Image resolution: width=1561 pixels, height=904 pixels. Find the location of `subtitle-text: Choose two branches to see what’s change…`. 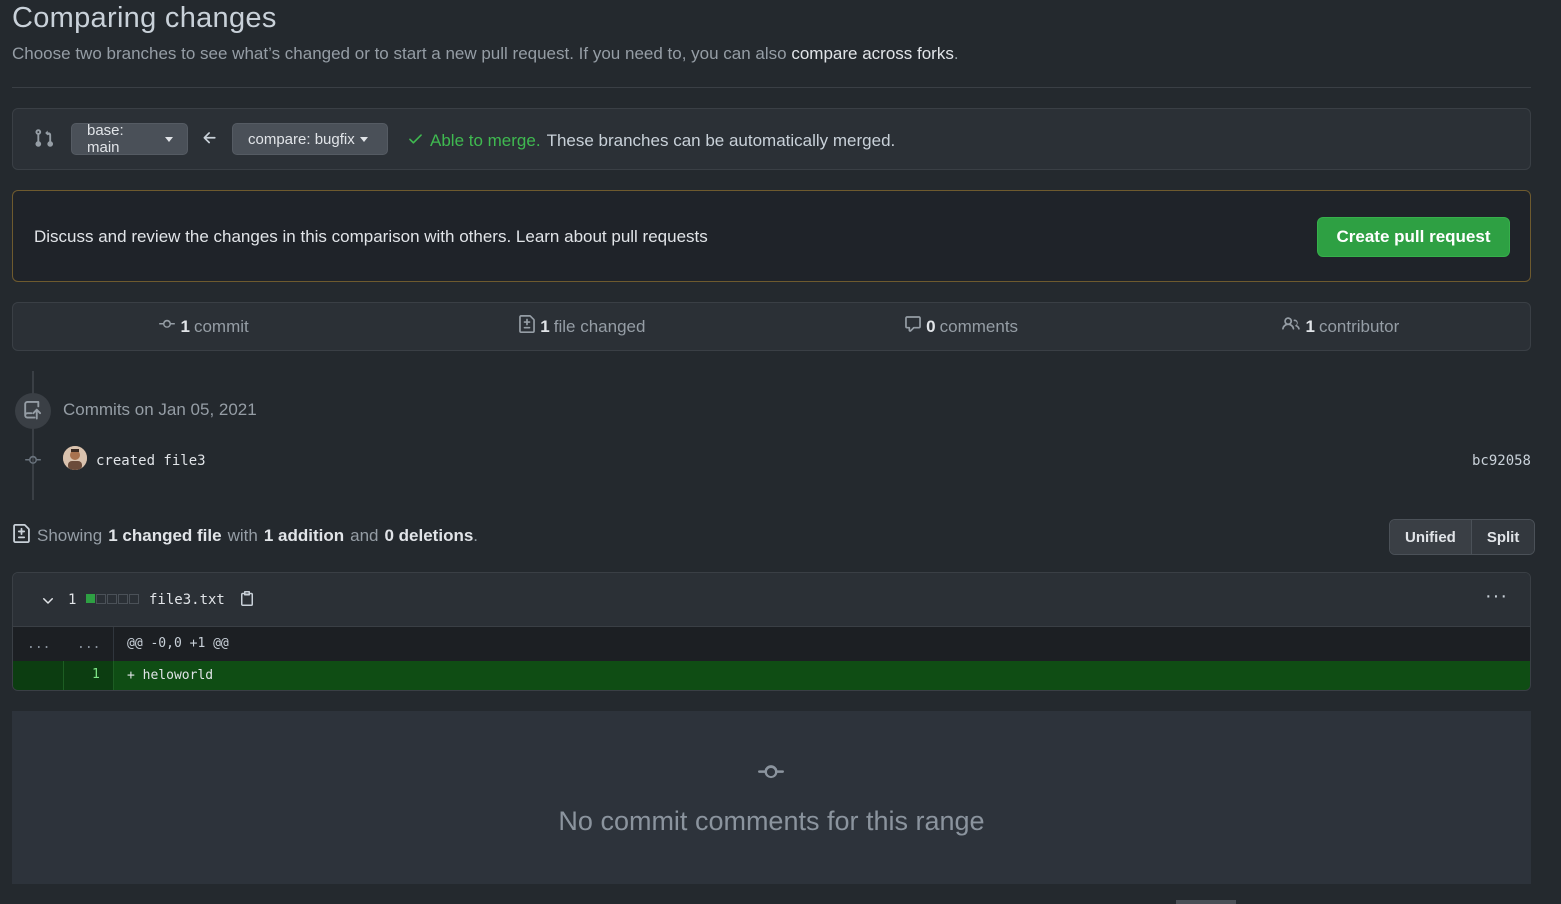

subtitle-text: Choose two branches to see what’s change… is located at coordinates (399, 53).